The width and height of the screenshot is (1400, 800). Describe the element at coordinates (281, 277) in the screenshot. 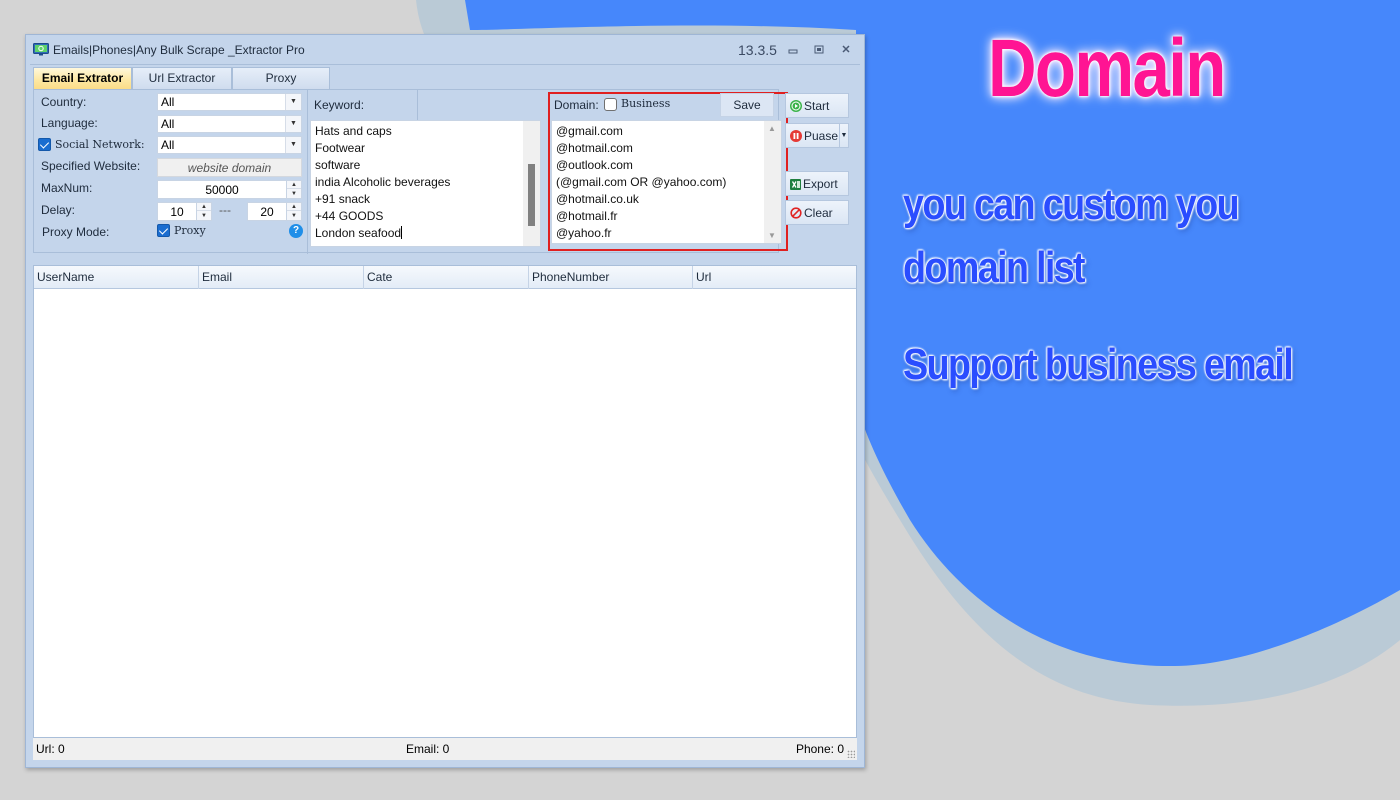

I see `column-header-email: Email` at that location.